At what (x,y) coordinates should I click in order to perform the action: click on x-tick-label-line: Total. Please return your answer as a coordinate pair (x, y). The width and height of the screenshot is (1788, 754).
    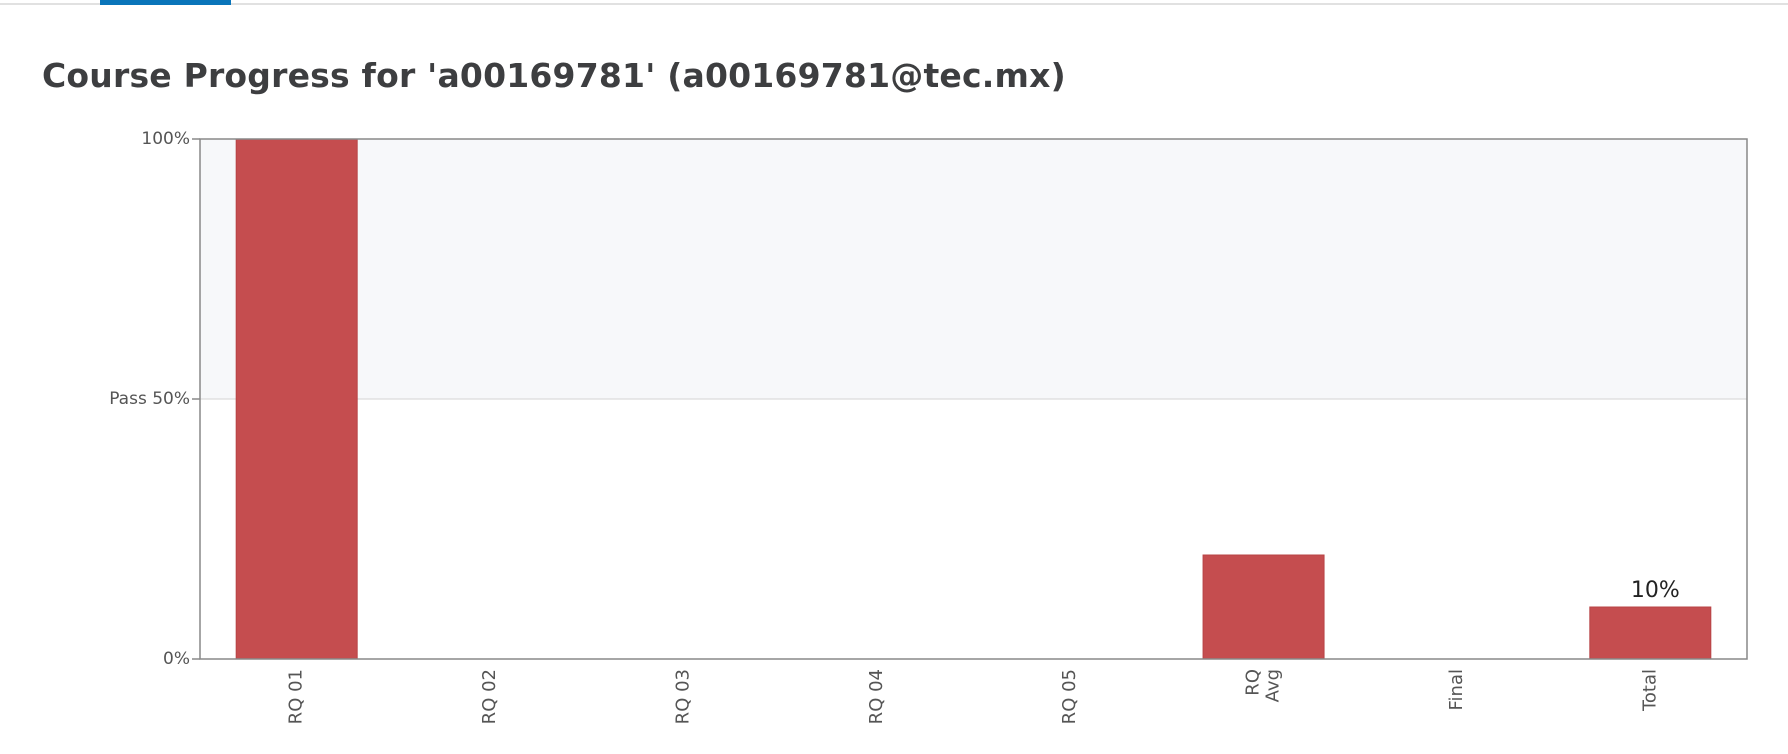
    Looking at the image, I should click on (1649, 690).